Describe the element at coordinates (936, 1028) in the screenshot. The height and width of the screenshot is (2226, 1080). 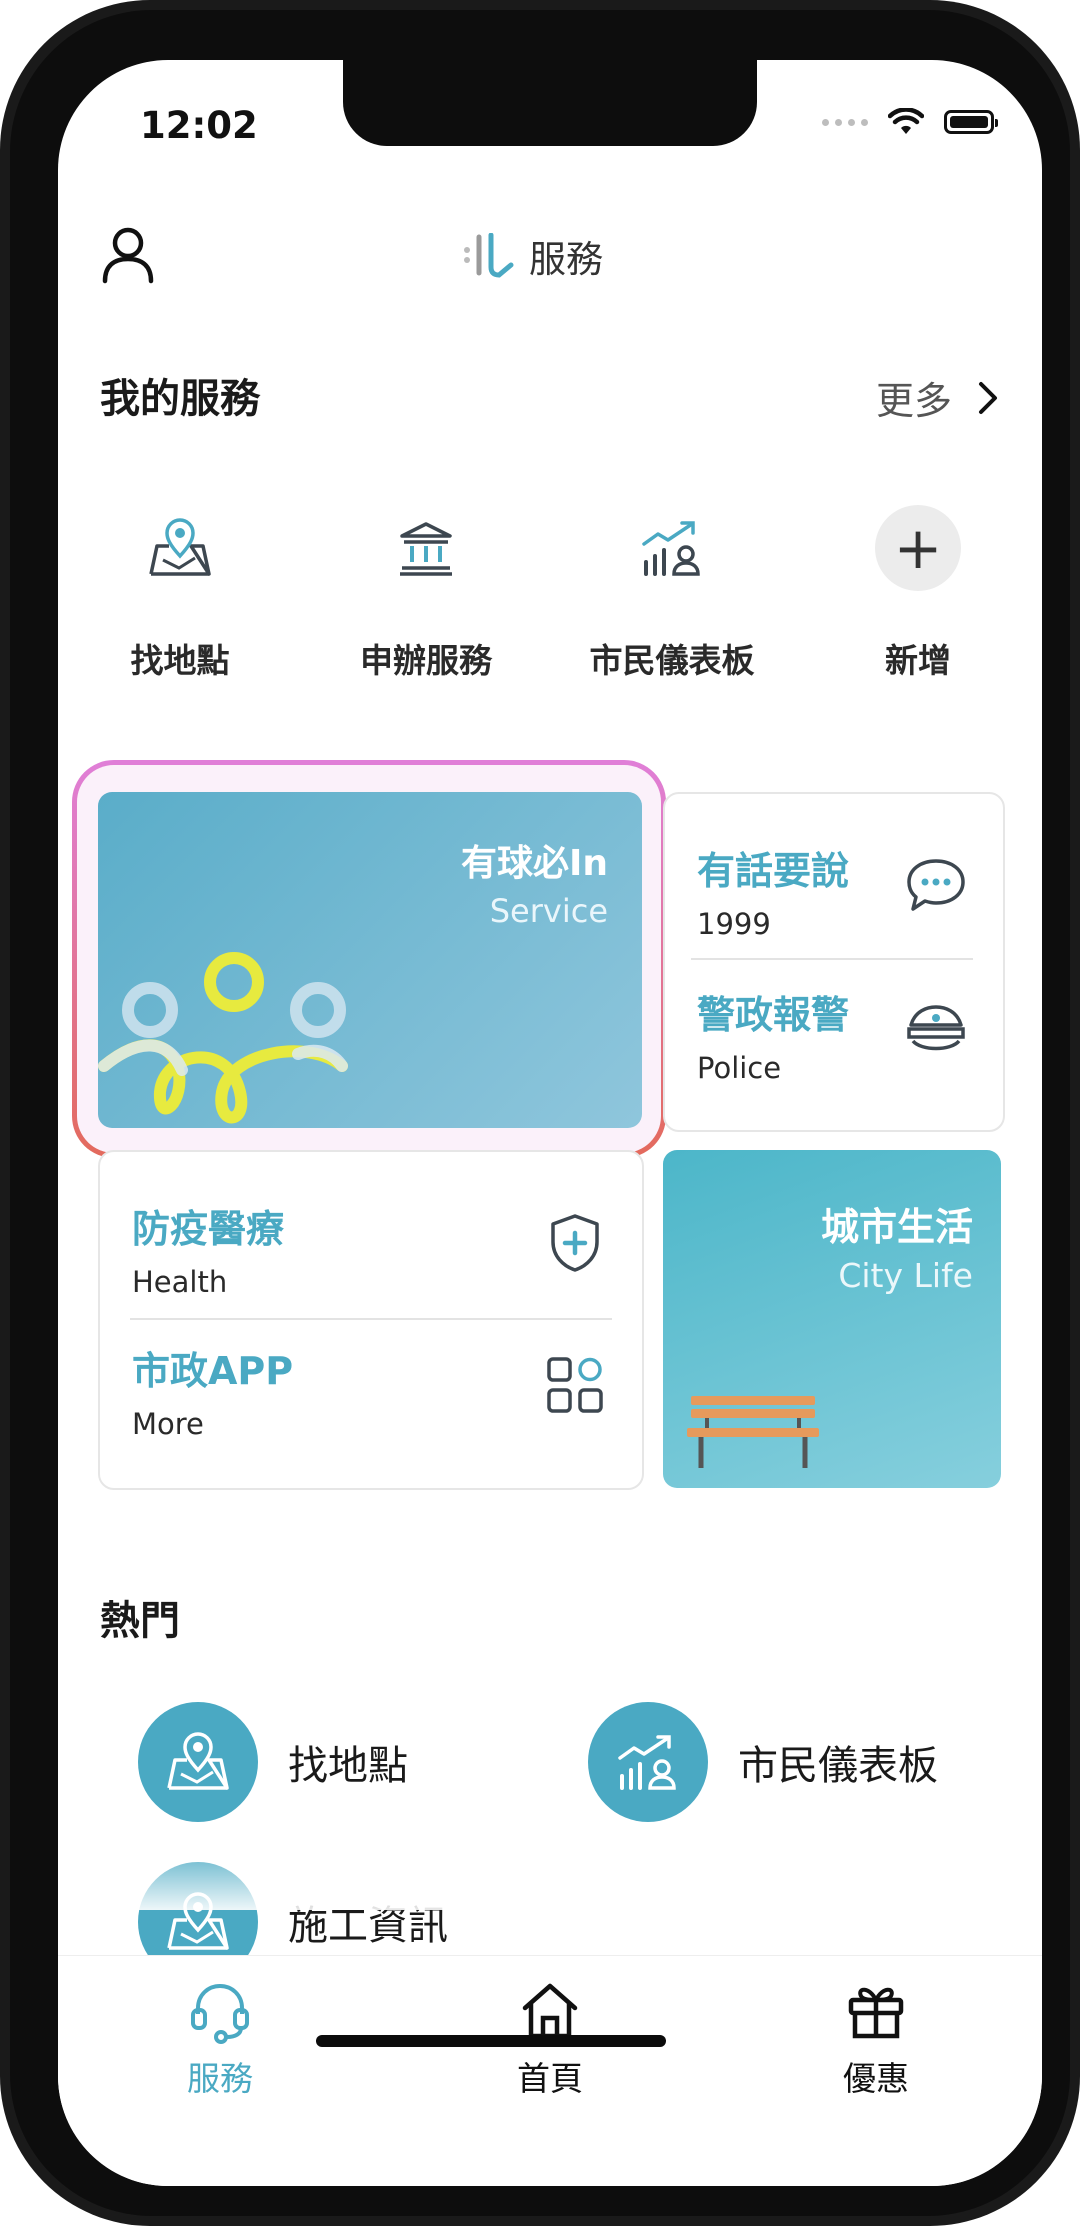
I see `police-cap-icon` at that location.